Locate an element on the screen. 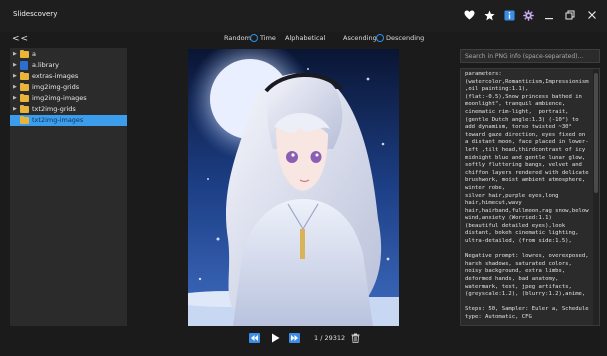  tree-item-a: ▶ a is located at coordinates (68, 54).